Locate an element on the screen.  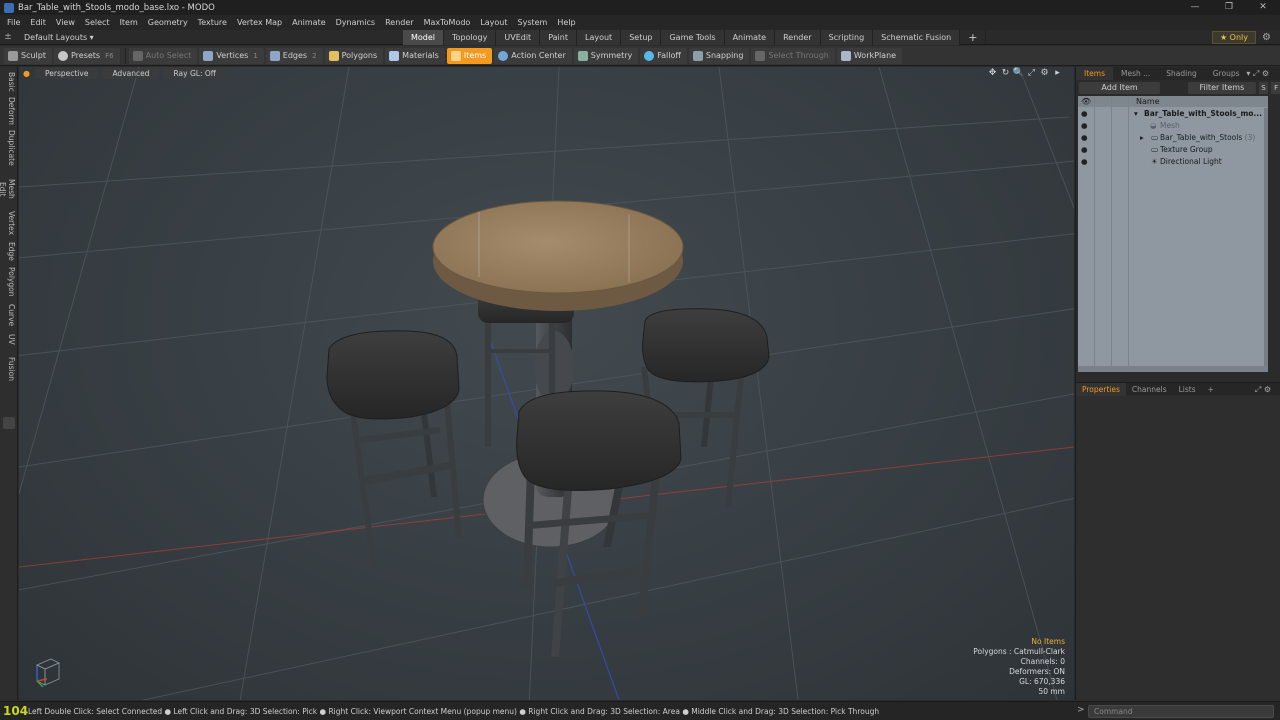
tab-curve: Curve is located at coordinates (9, 315).